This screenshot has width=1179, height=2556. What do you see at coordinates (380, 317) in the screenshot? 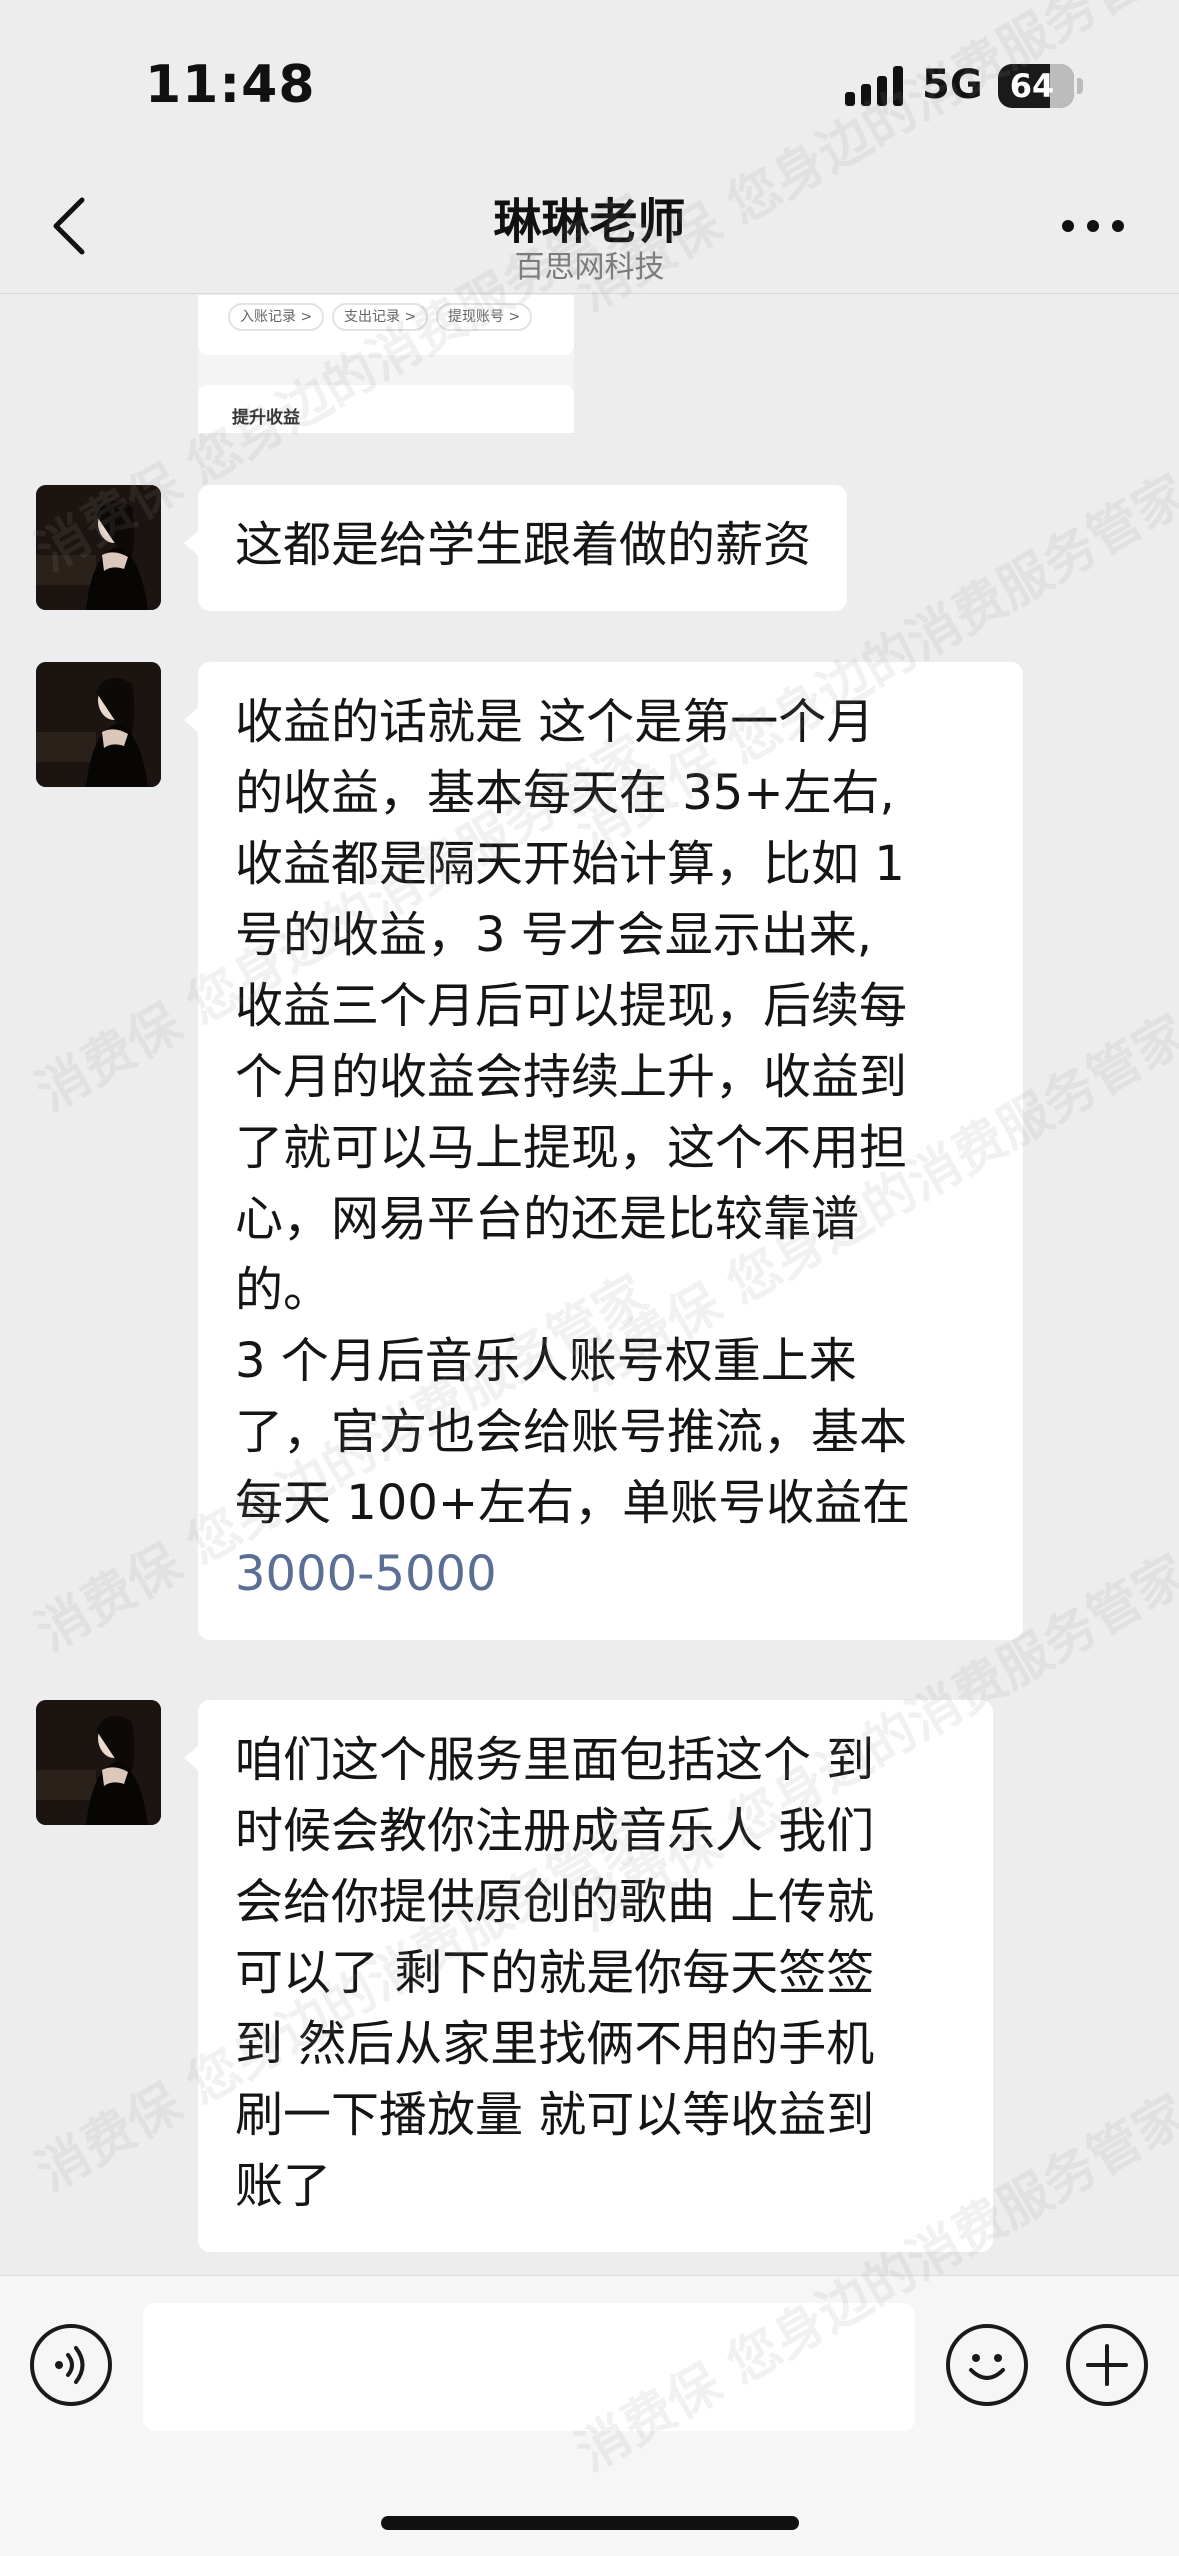
I see `image-chip: 支出记录 >` at bounding box center [380, 317].